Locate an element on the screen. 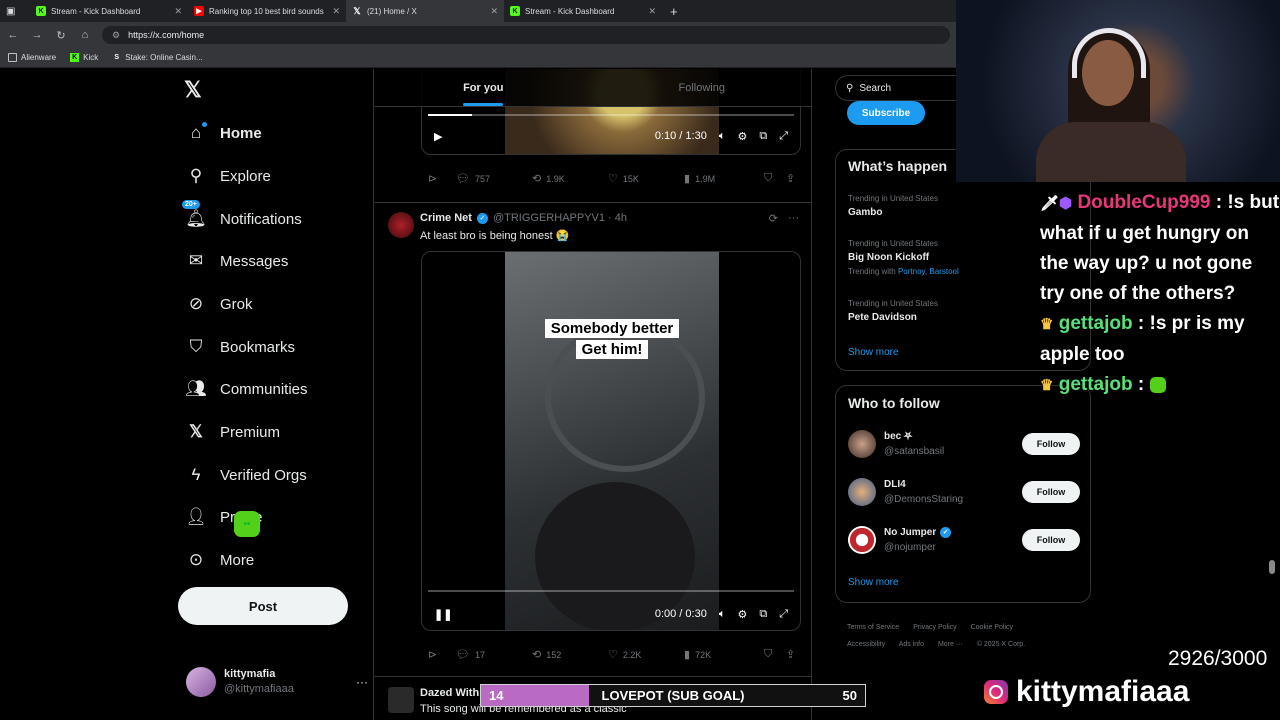 The image size is (1280, 720). nav-home: ⌂ Home is located at coordinates (224, 132).